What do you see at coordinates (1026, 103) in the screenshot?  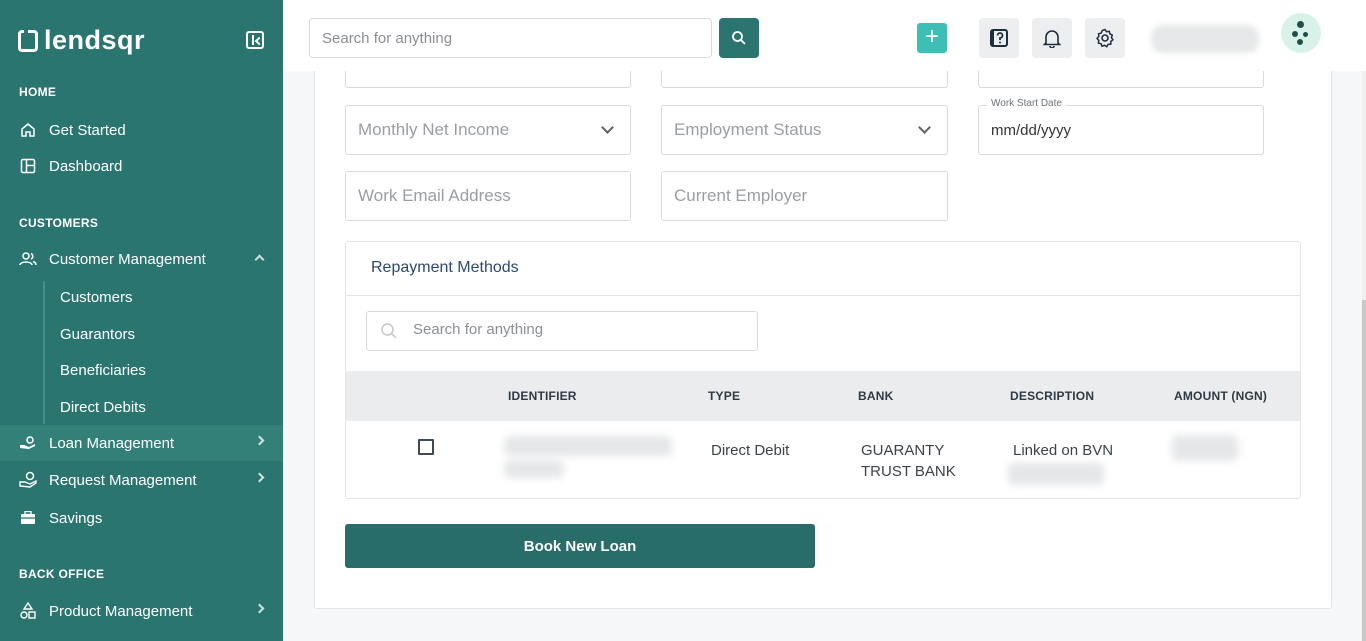 I see `work-start-date-label: Work Start Date` at bounding box center [1026, 103].